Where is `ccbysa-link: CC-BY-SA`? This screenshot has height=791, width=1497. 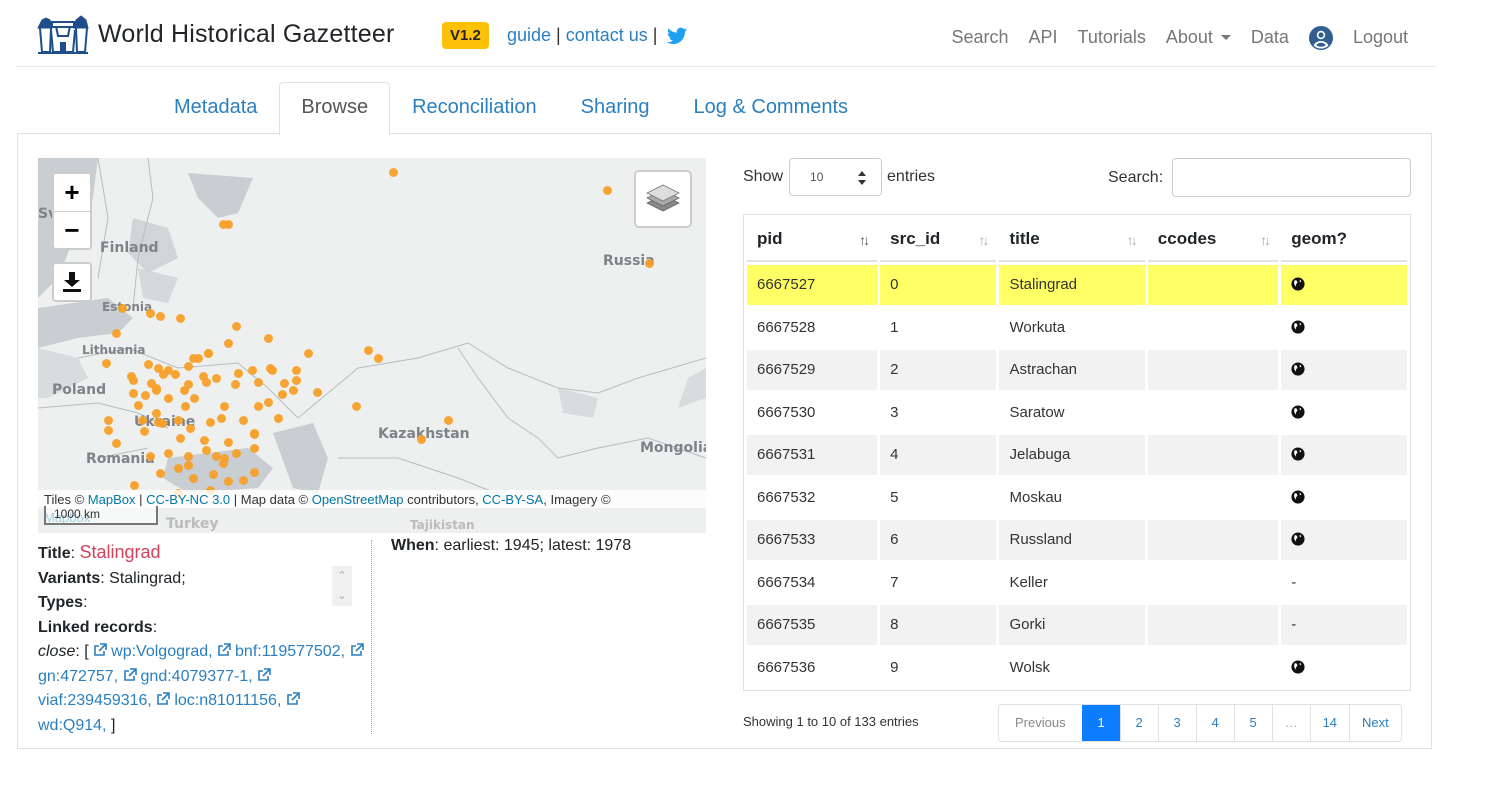
ccbysa-link: CC-BY-SA is located at coordinates (512, 499).